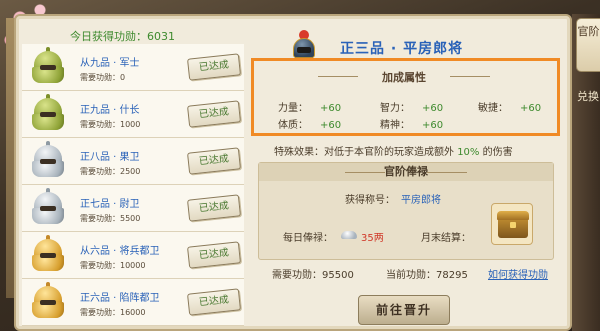 The height and width of the screenshot is (331, 600). Describe the element at coordinates (404, 76) in the screenshot. I see `bonus-attributes-header: 加成属性` at that location.